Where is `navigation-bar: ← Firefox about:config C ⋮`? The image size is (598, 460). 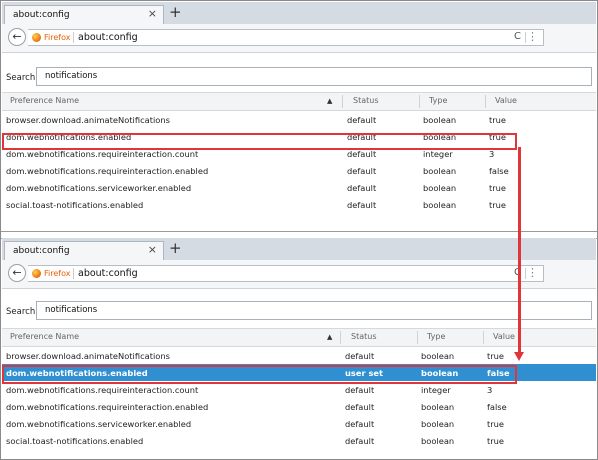 navigation-bar: ← Firefox about:config C ⋮ is located at coordinates (299, 274).